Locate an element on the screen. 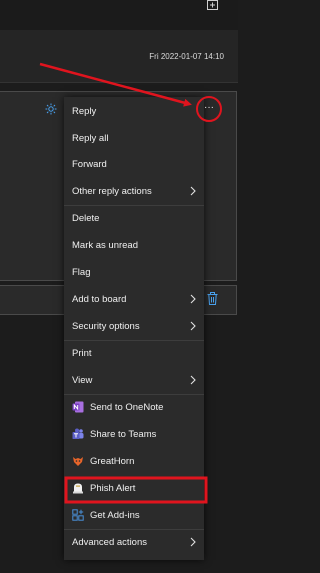  menu-item-label: Send to OneNote is located at coordinates (127, 407).